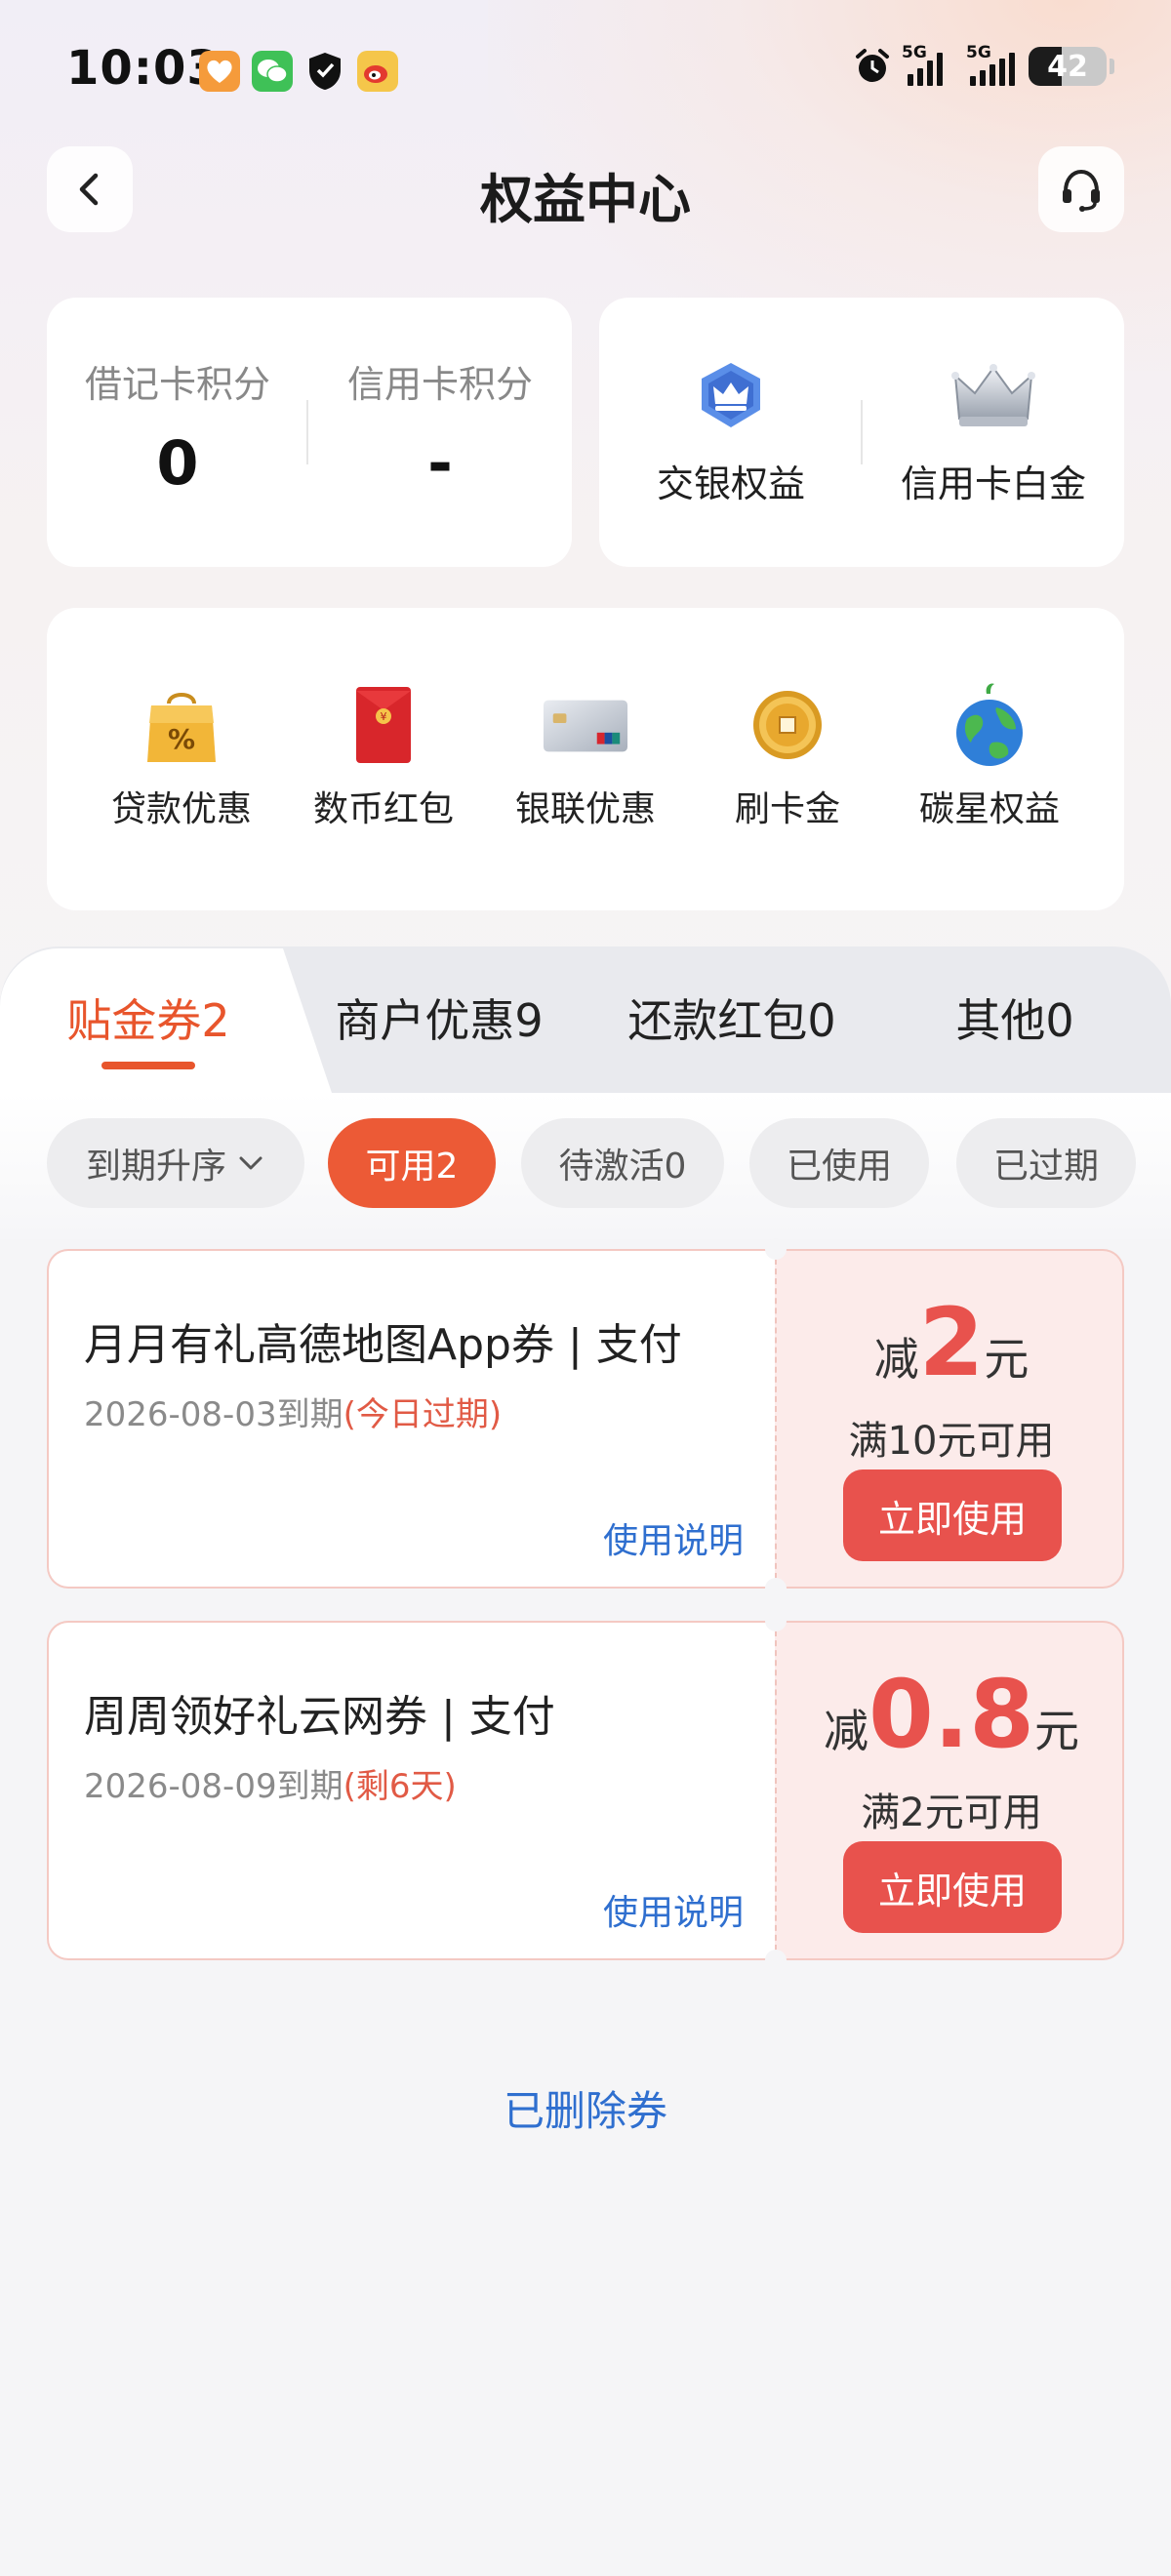 This screenshot has height=2576, width=1171. What do you see at coordinates (730, 484) in the screenshot?
I see `bocom-benefits-label: 交银权益` at bounding box center [730, 484].